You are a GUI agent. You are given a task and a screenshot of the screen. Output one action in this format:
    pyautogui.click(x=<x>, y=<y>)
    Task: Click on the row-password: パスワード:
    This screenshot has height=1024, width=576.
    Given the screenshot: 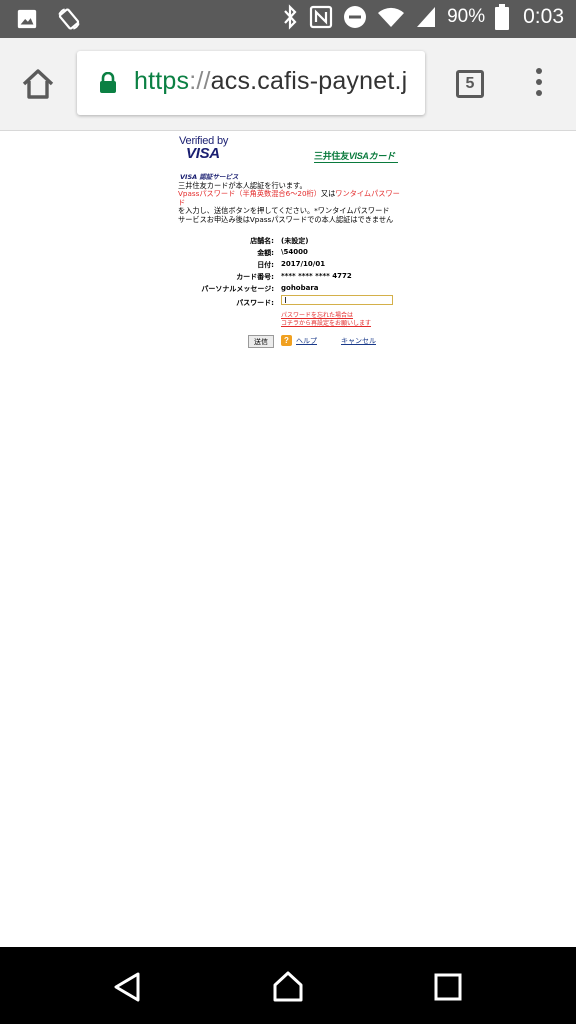 What is the action you would take?
    pyautogui.click(x=289, y=301)
    